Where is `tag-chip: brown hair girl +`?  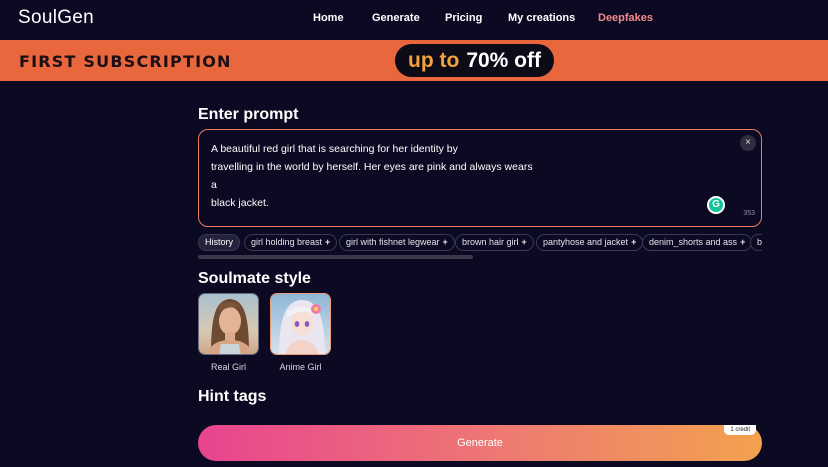
tag-chip: brown hair girl + is located at coordinates (494, 242).